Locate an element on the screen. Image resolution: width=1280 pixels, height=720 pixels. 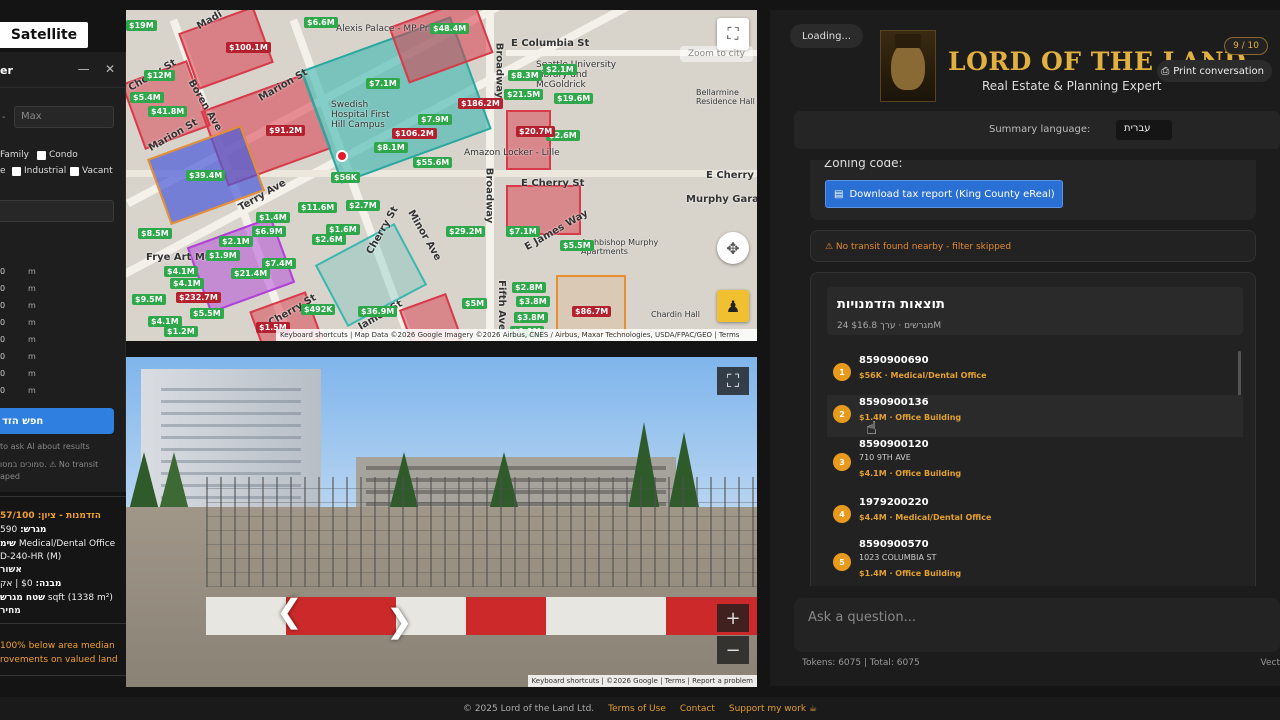
result-item: 2 8590900136 $1.4M · Office Building is located at coordinates (1035, 416).